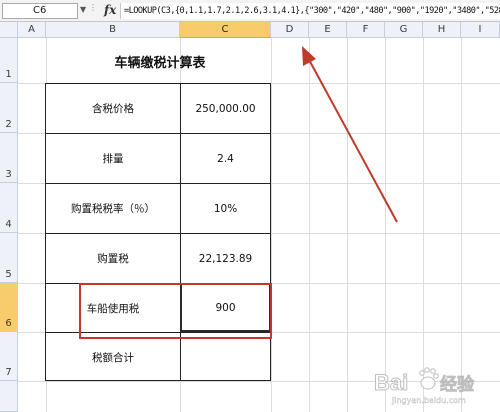 The width and height of the screenshot is (500, 412). I want to click on cell-b4-label: 购置税税率（％）, so click(113, 208).